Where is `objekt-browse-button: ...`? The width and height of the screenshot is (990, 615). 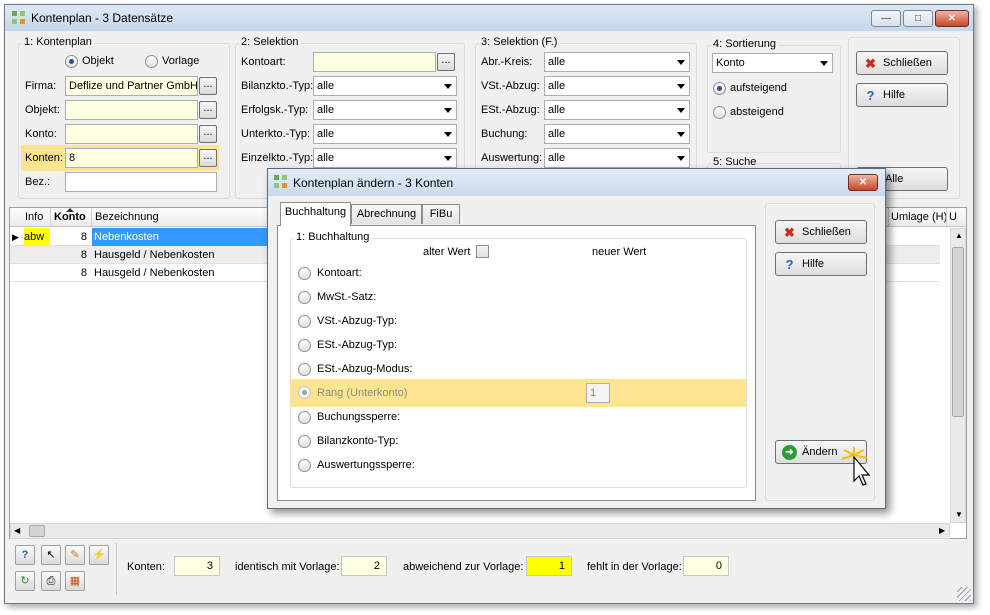 objekt-browse-button: ... is located at coordinates (208, 110).